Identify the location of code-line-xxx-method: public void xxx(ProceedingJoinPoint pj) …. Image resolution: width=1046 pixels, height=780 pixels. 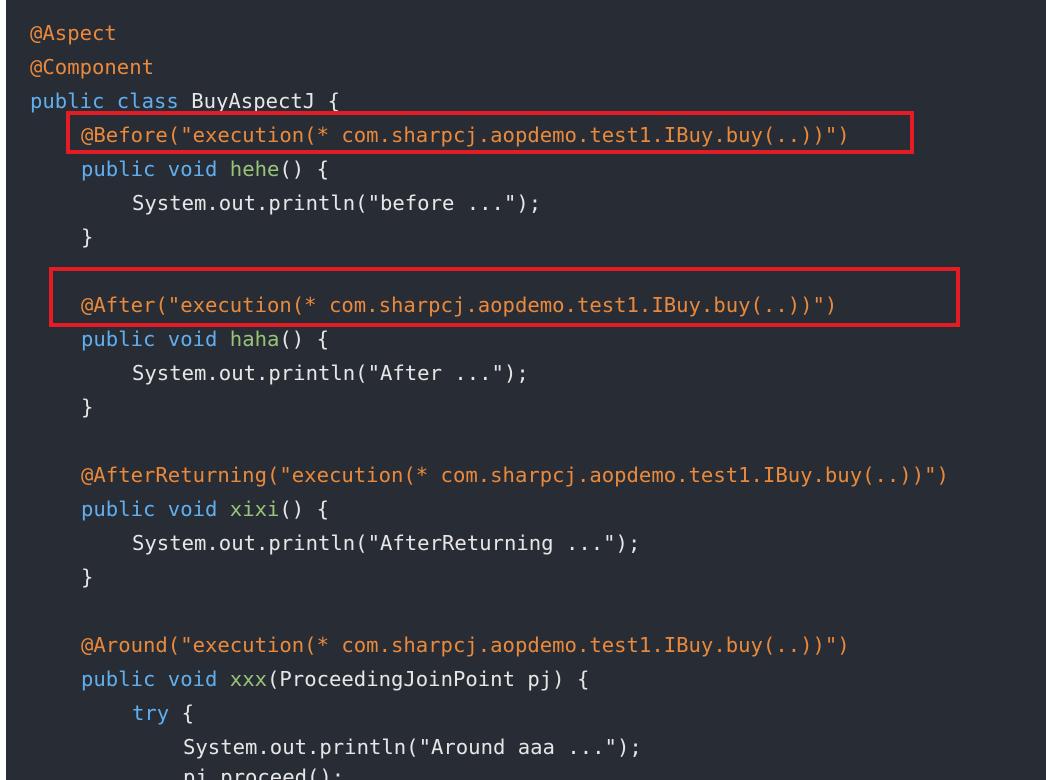
(335, 679).